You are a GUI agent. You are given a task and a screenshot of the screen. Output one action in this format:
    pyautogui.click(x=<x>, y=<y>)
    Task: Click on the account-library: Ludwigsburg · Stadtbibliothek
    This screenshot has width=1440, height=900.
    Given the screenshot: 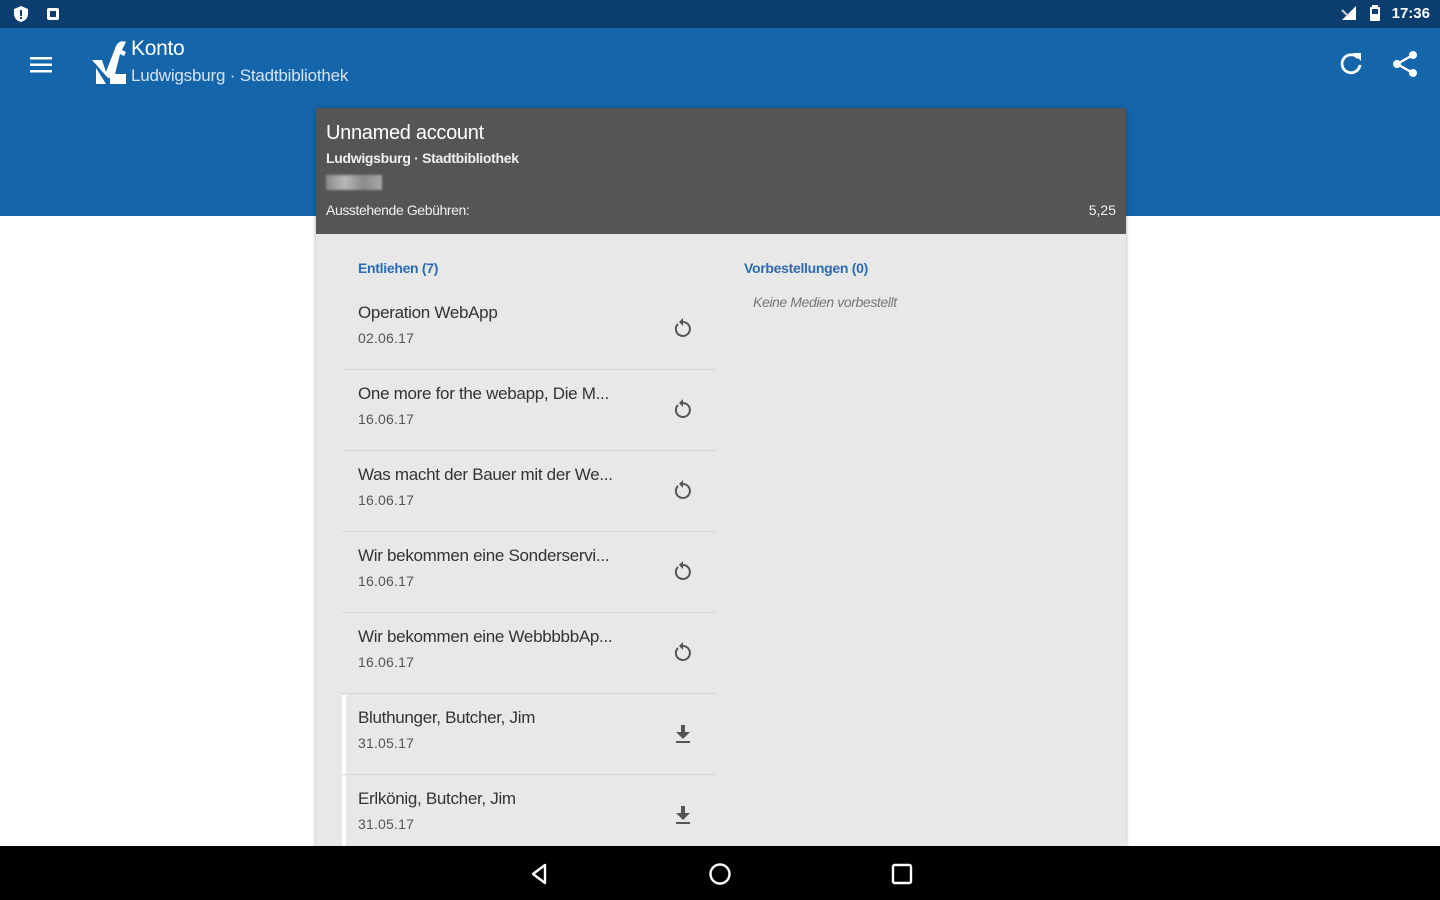 What is the action you would take?
    pyautogui.click(x=422, y=158)
    